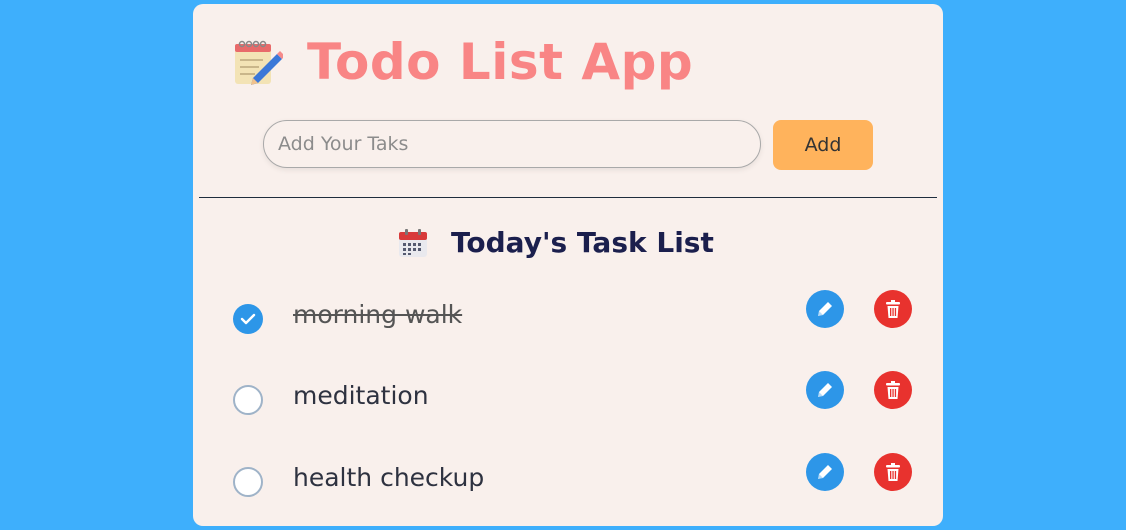 This screenshot has height=530, width=1126. What do you see at coordinates (361, 395) in the screenshot?
I see `task-label: meditation` at bounding box center [361, 395].